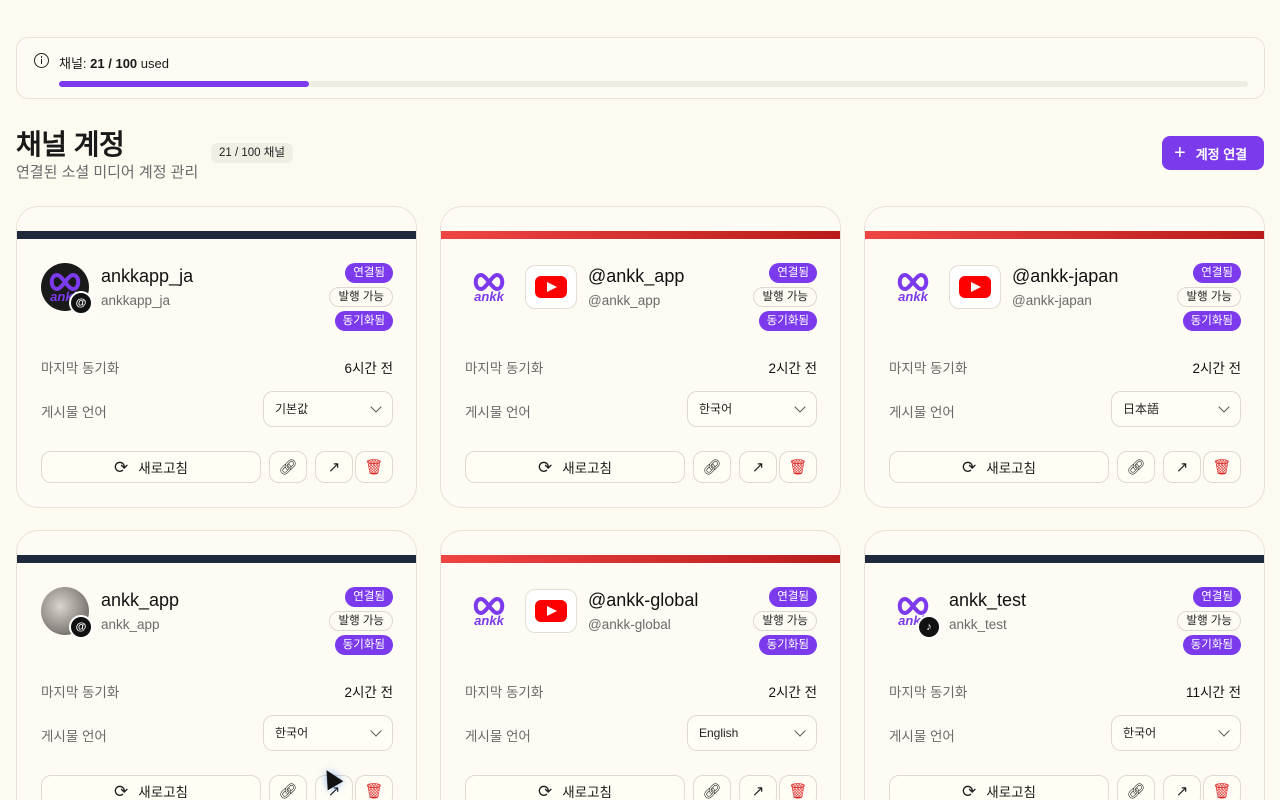 The height and width of the screenshot is (800, 1280). Describe the element at coordinates (81, 303) in the screenshot. I see `threads-icon: @` at that location.